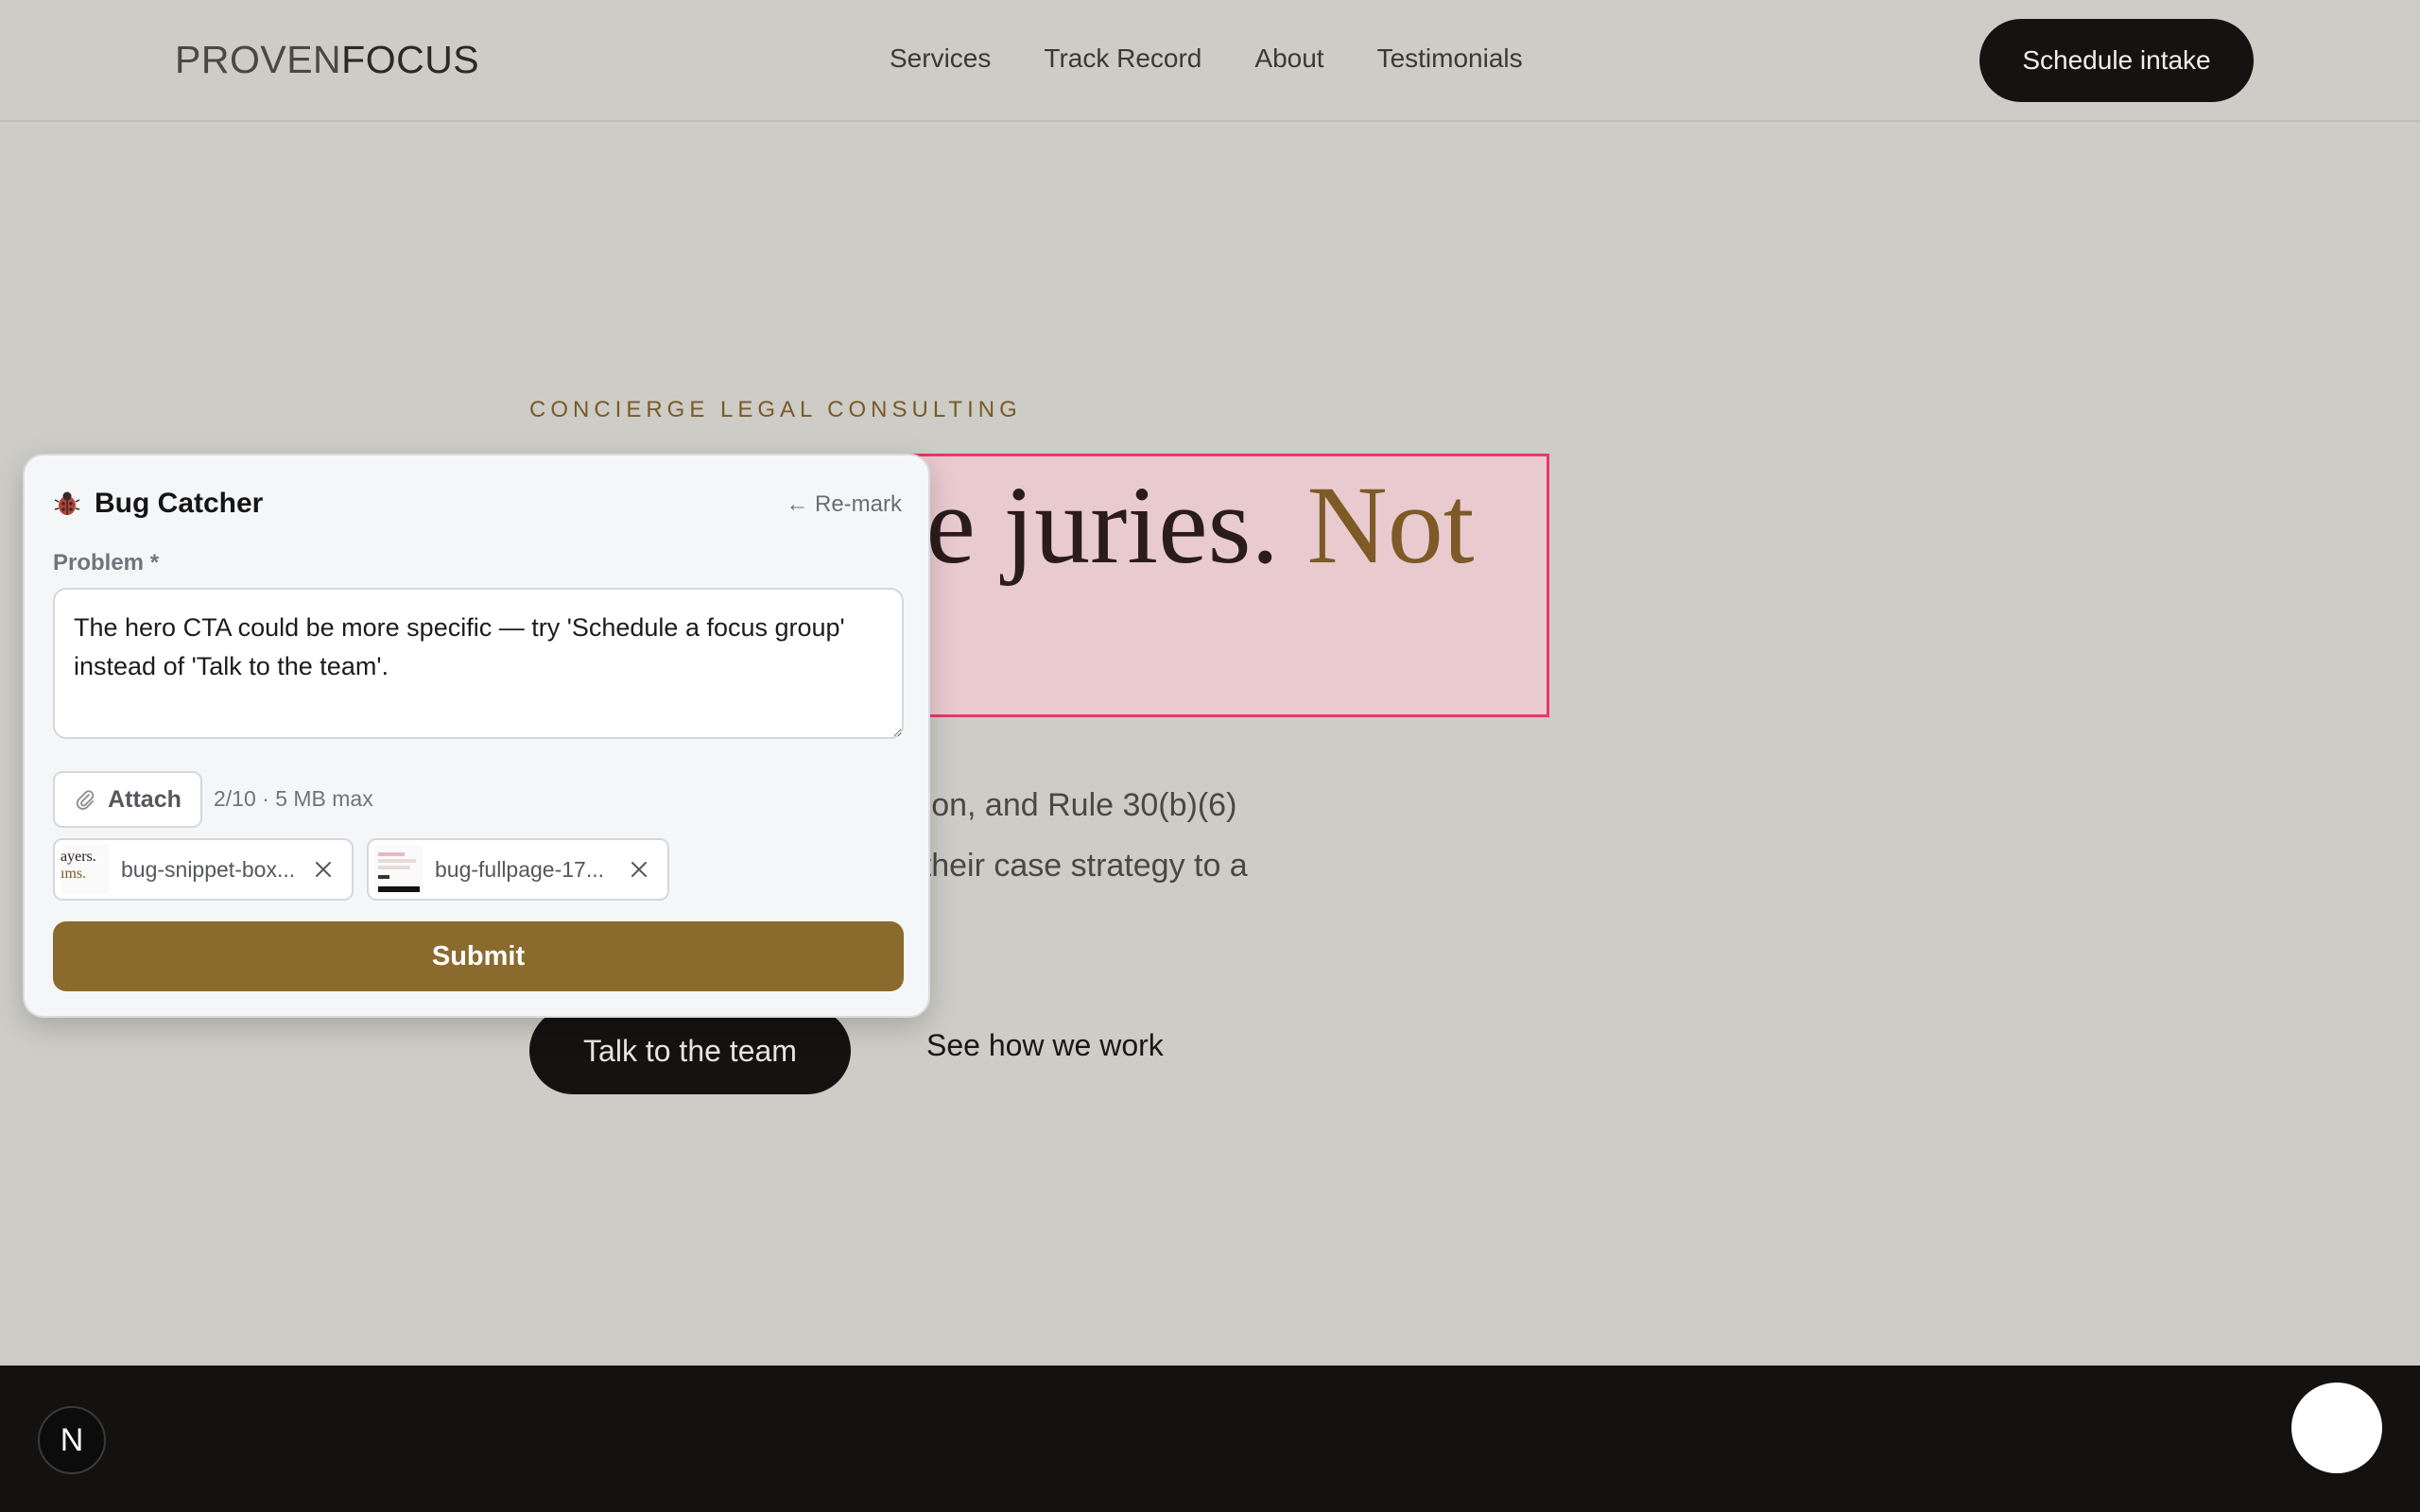 The width and height of the screenshot is (2420, 1512). What do you see at coordinates (844, 504) in the screenshot?
I see `remark-button: ← Re-mark` at bounding box center [844, 504].